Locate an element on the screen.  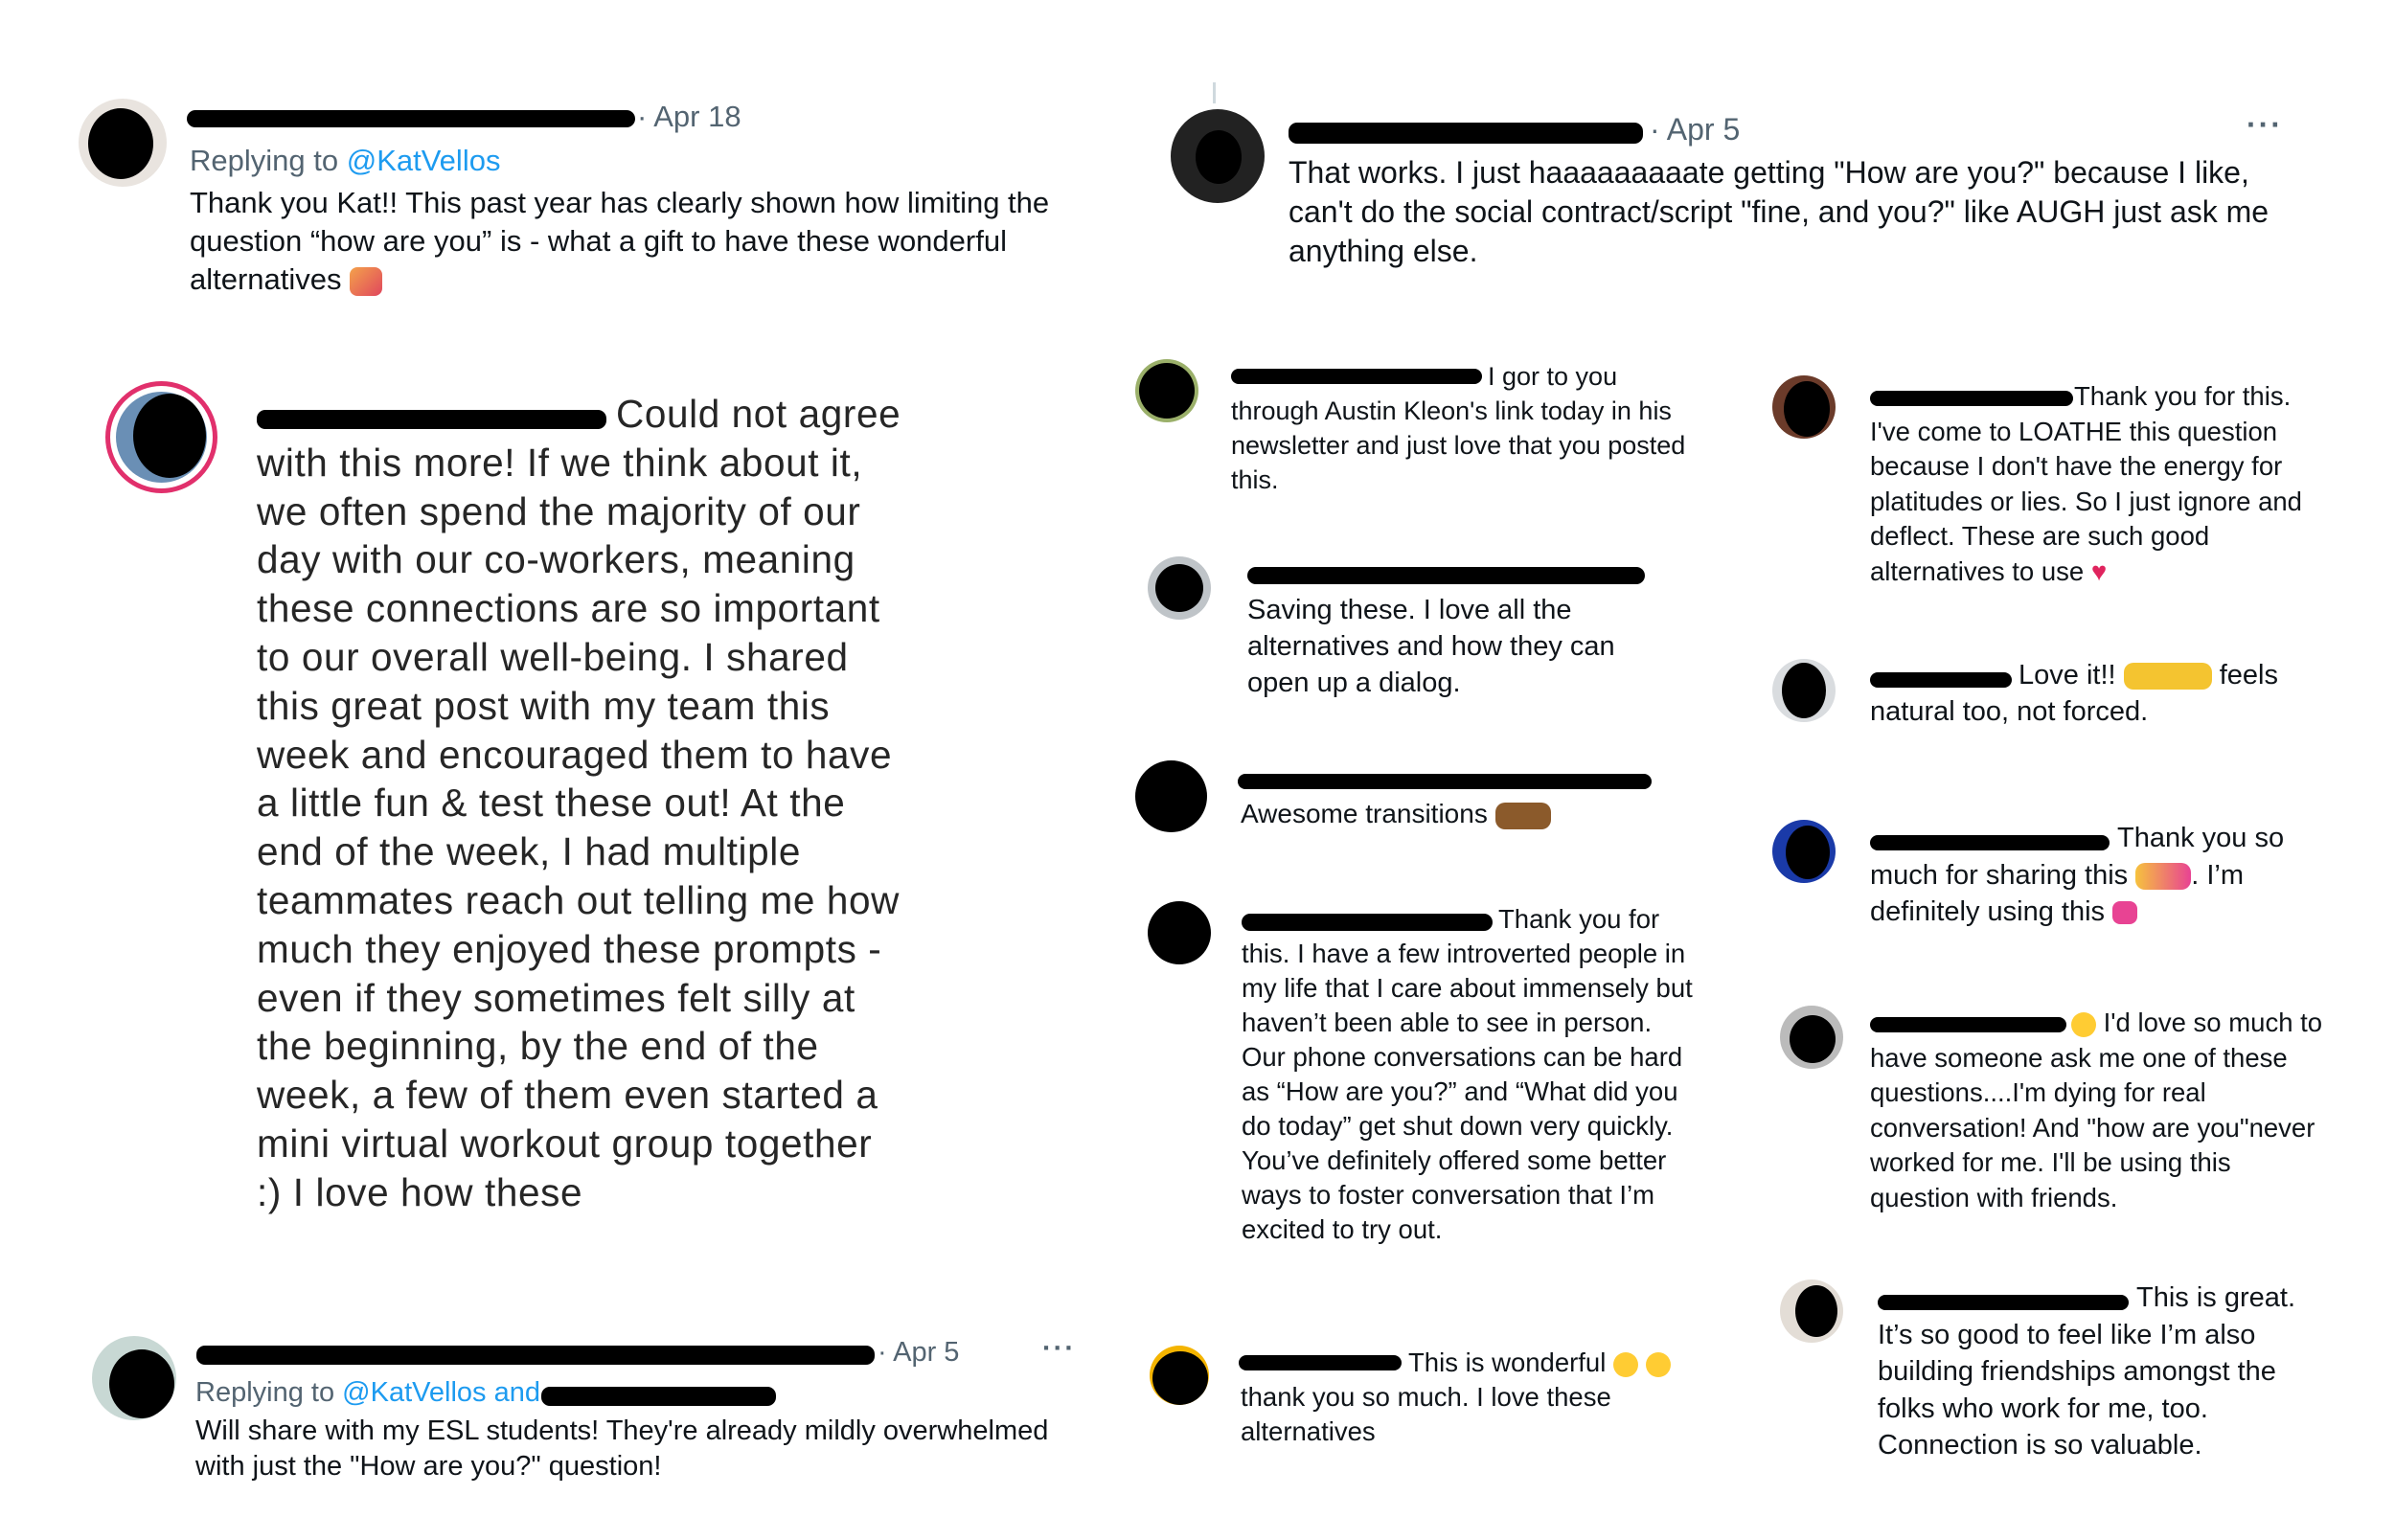
comment-text-part-a: Love it!! is located at coordinates (2067, 675).